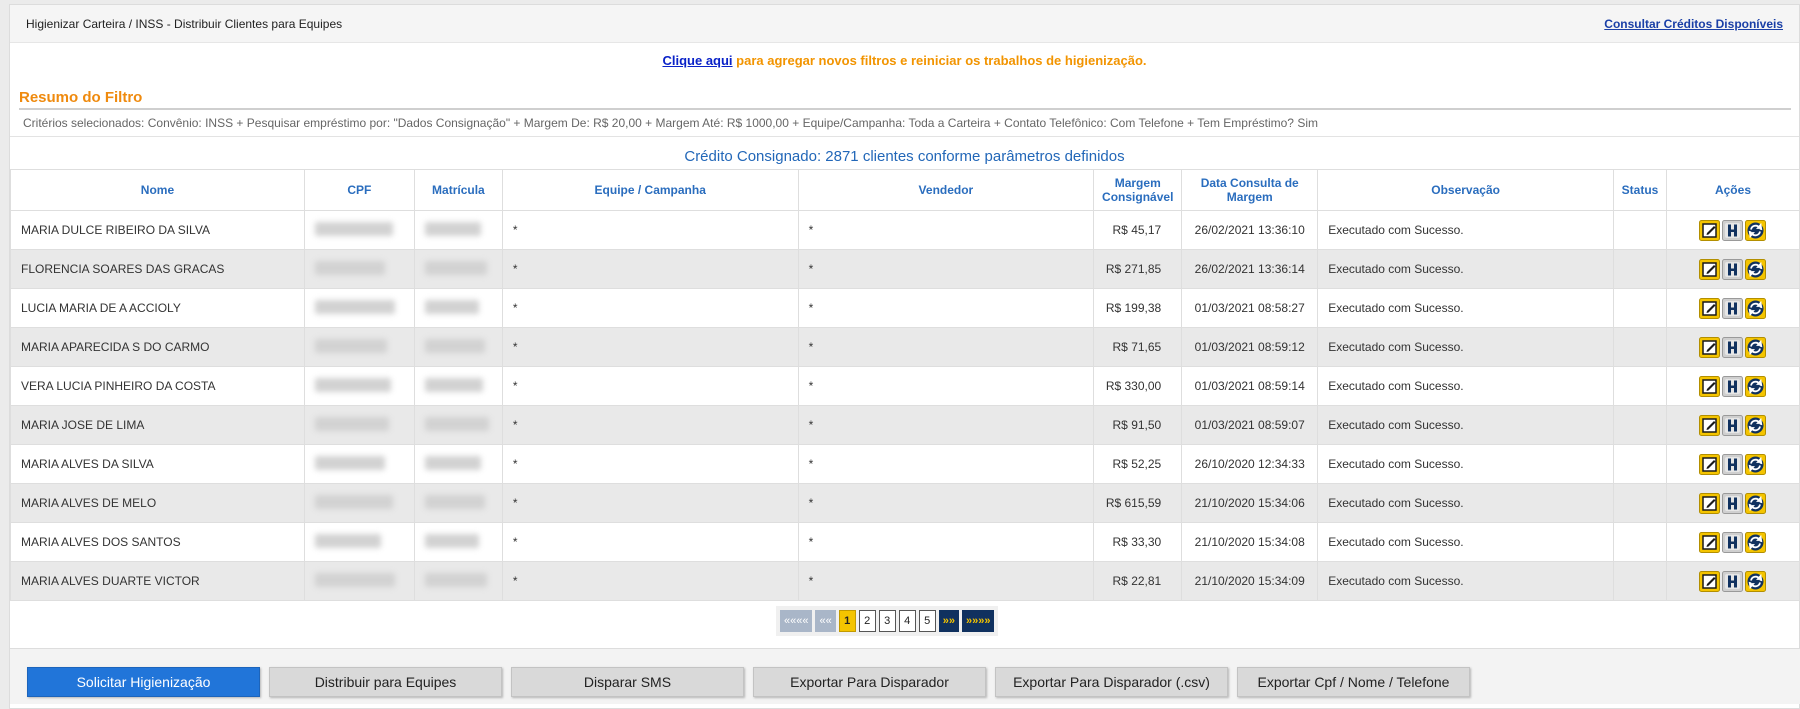 The height and width of the screenshot is (709, 1800). What do you see at coordinates (385, 682) in the screenshot?
I see `distribute-teams-button: Distribuir para Equipes` at bounding box center [385, 682].